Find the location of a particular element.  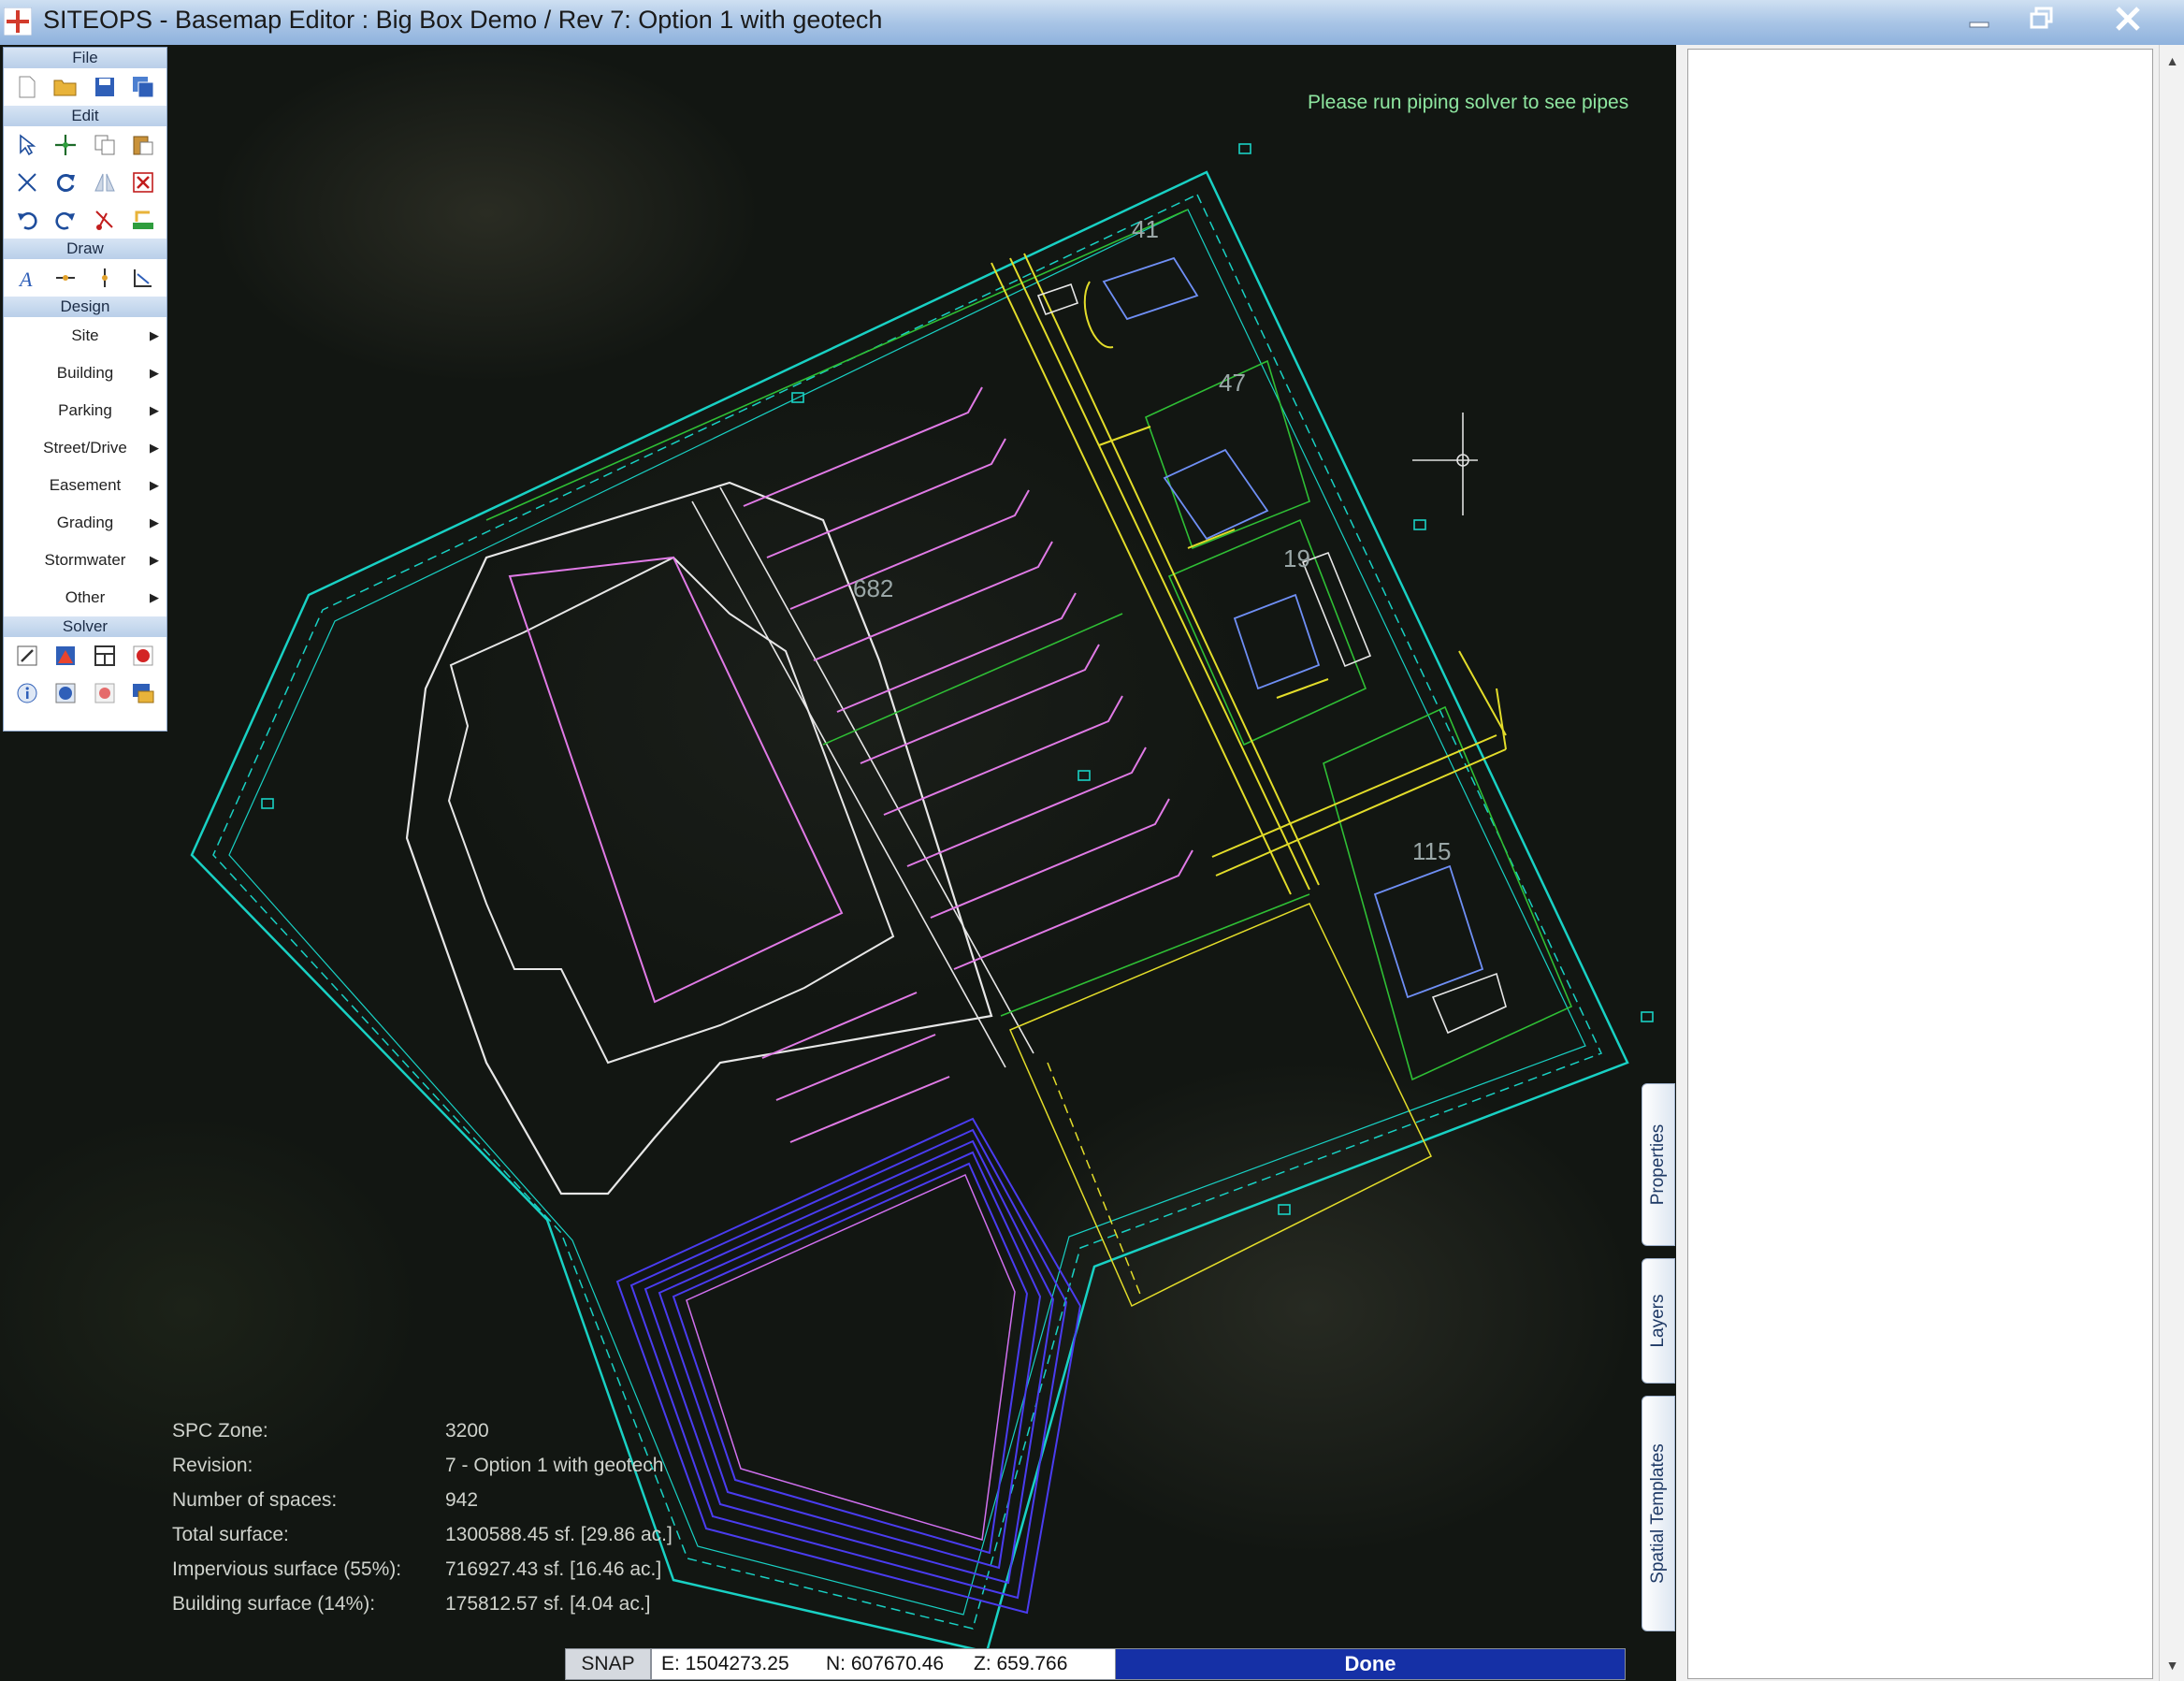

save-as-button is located at coordinates (143, 87).